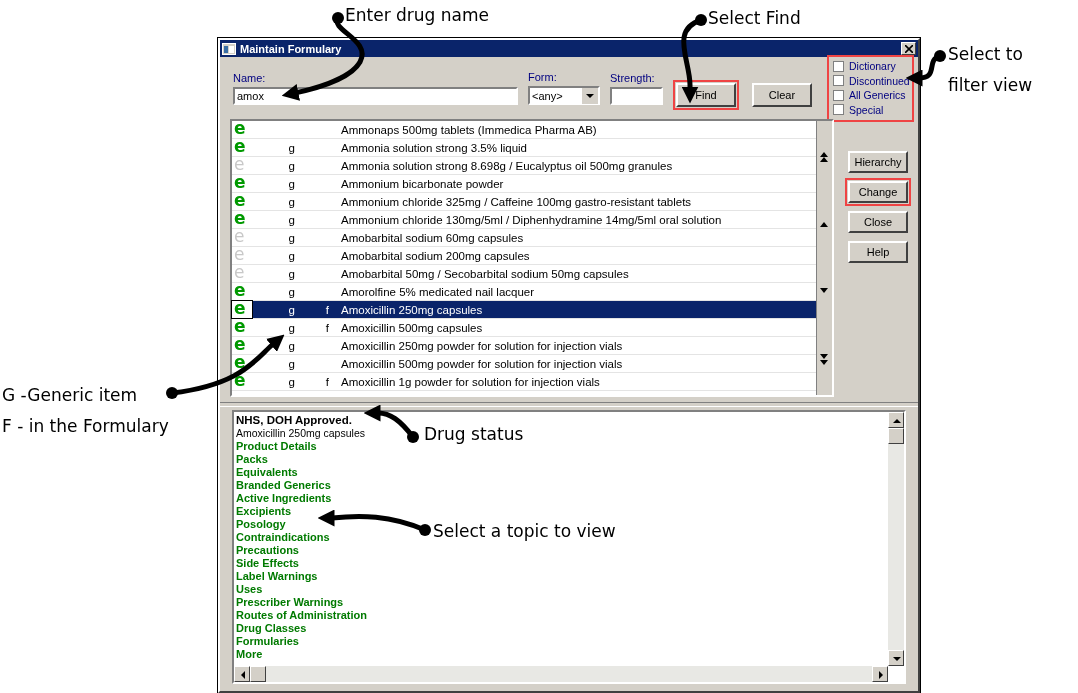  I want to click on drug-row: e g Ammonium chloride 325mg / Caffeine 100mg gastro-resistant tablets, so click(524, 202).